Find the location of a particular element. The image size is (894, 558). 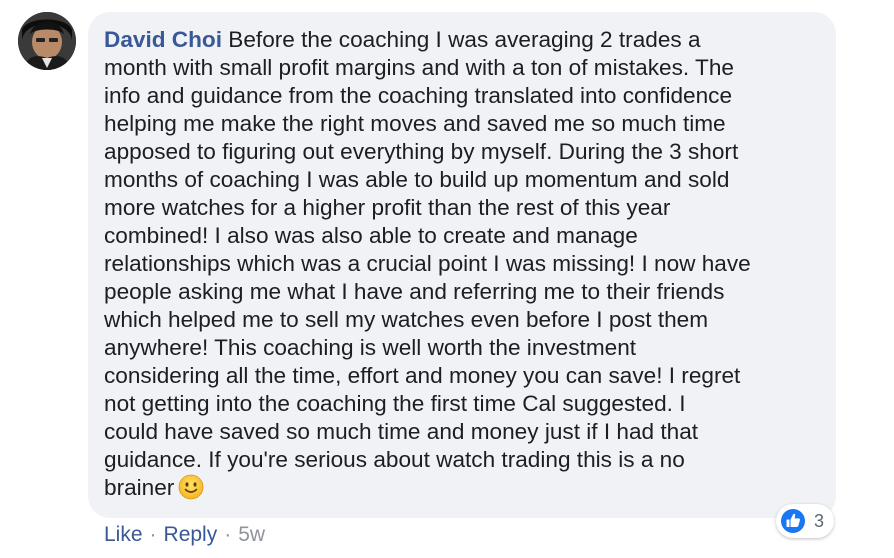

profile-photo is located at coordinates (47, 41).